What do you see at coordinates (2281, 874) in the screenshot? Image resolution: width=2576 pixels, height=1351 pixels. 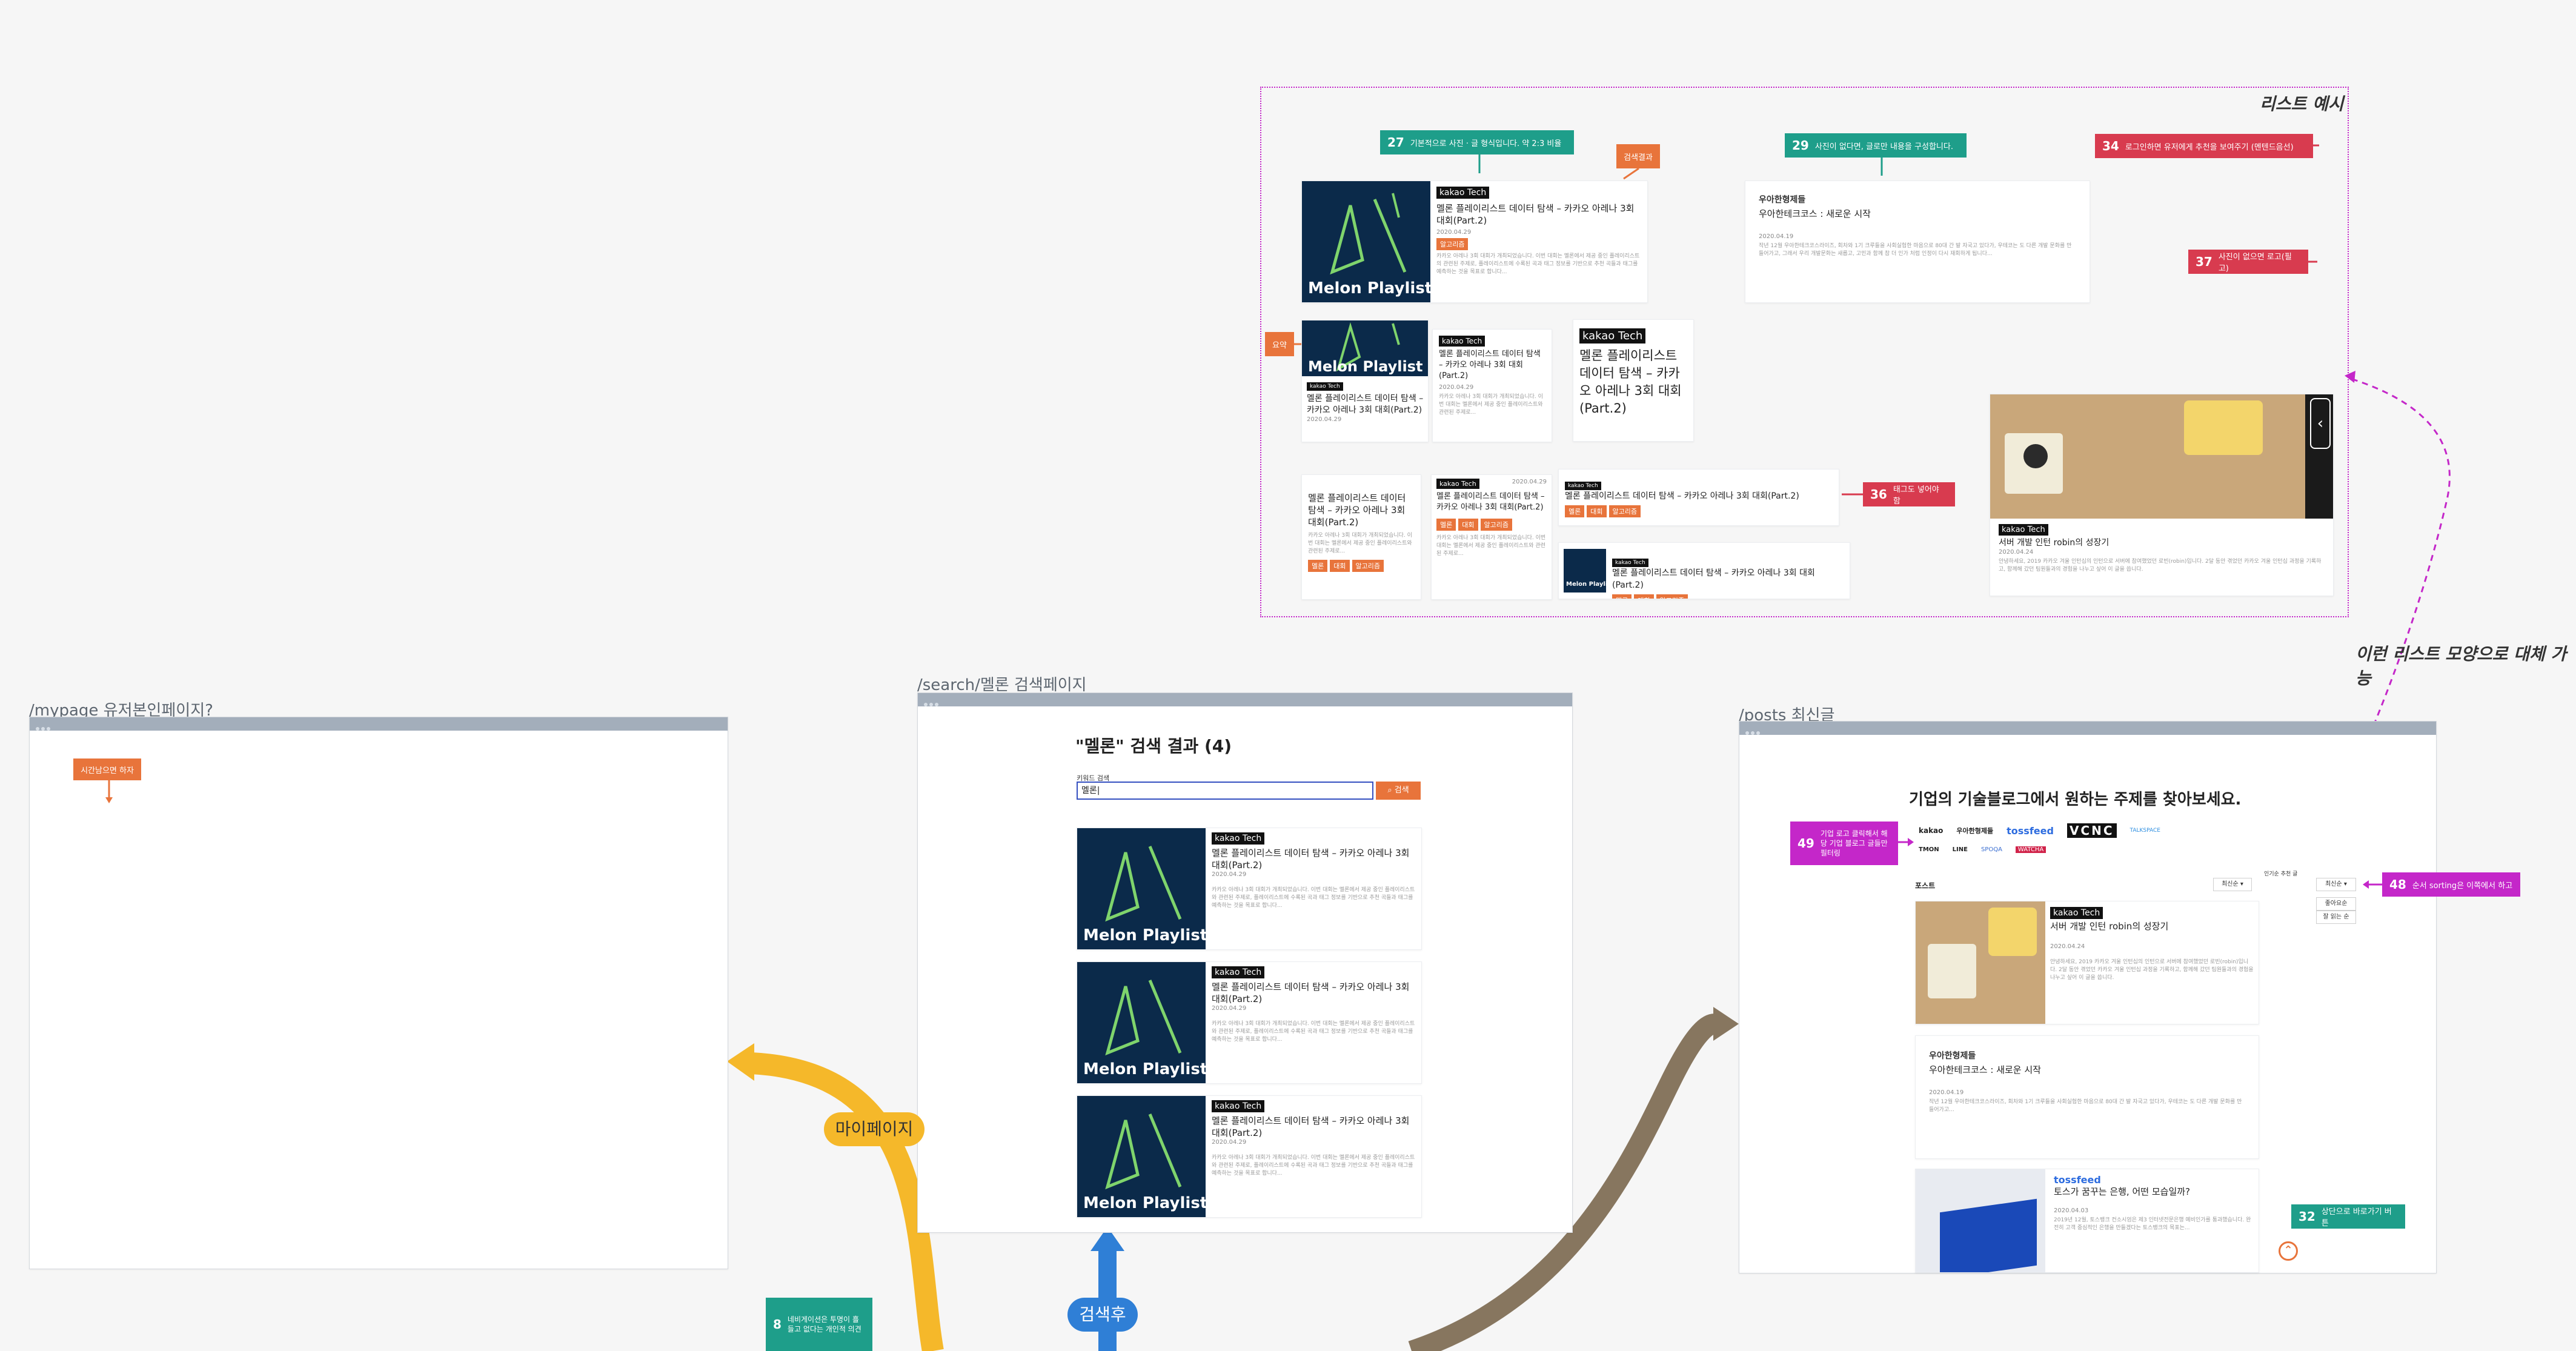 I see `sort-hint: 인기순 추천 글` at bounding box center [2281, 874].